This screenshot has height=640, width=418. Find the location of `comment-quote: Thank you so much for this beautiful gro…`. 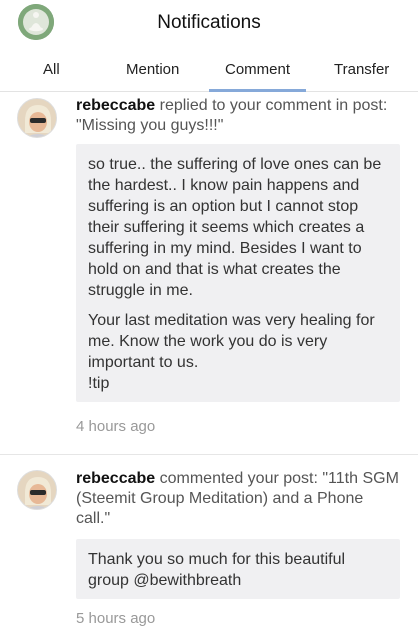

comment-quote: Thank you so much for this beautiful gro… is located at coordinates (238, 569).